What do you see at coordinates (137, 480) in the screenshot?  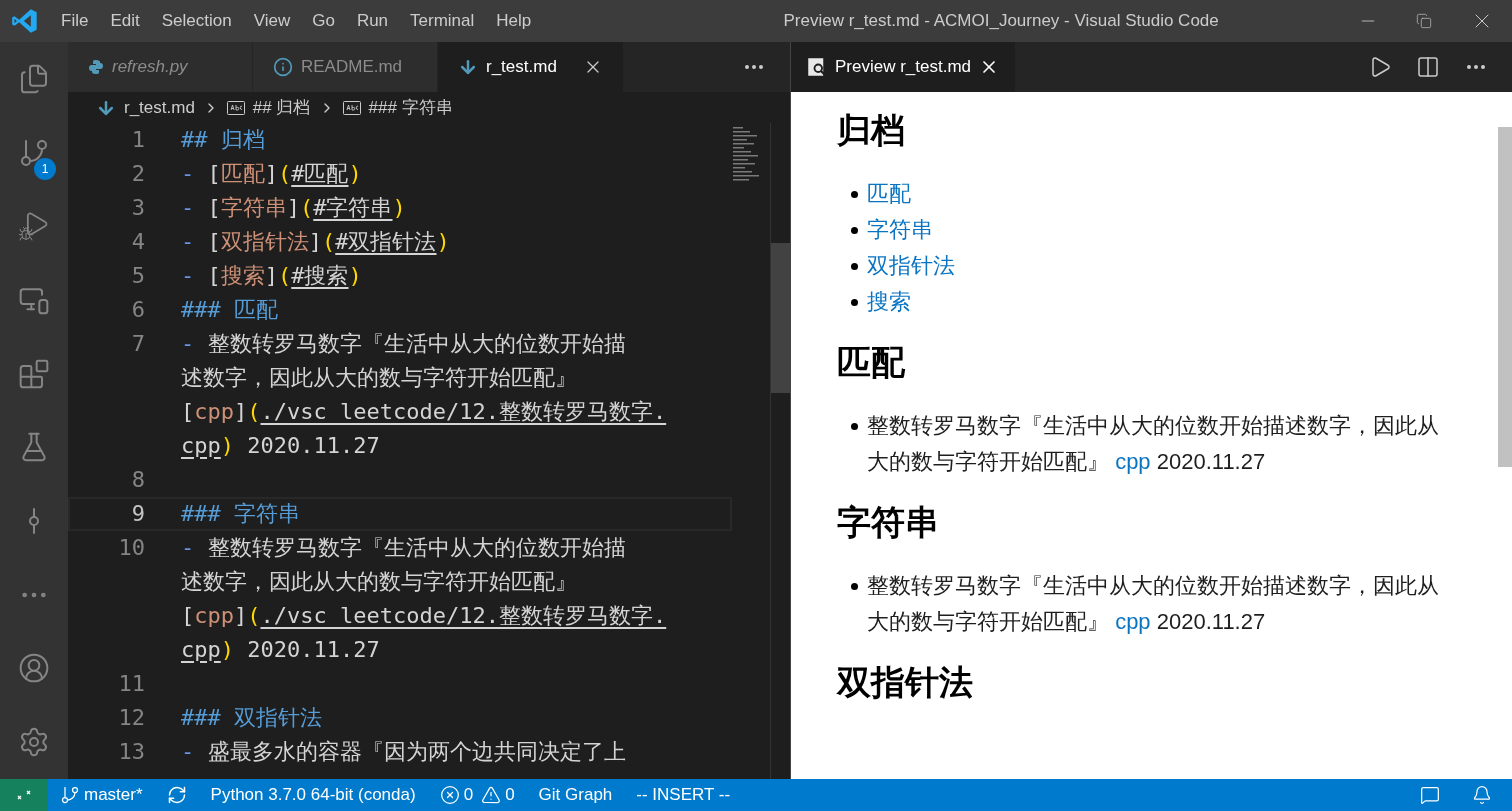 I see `line-number: 8` at bounding box center [137, 480].